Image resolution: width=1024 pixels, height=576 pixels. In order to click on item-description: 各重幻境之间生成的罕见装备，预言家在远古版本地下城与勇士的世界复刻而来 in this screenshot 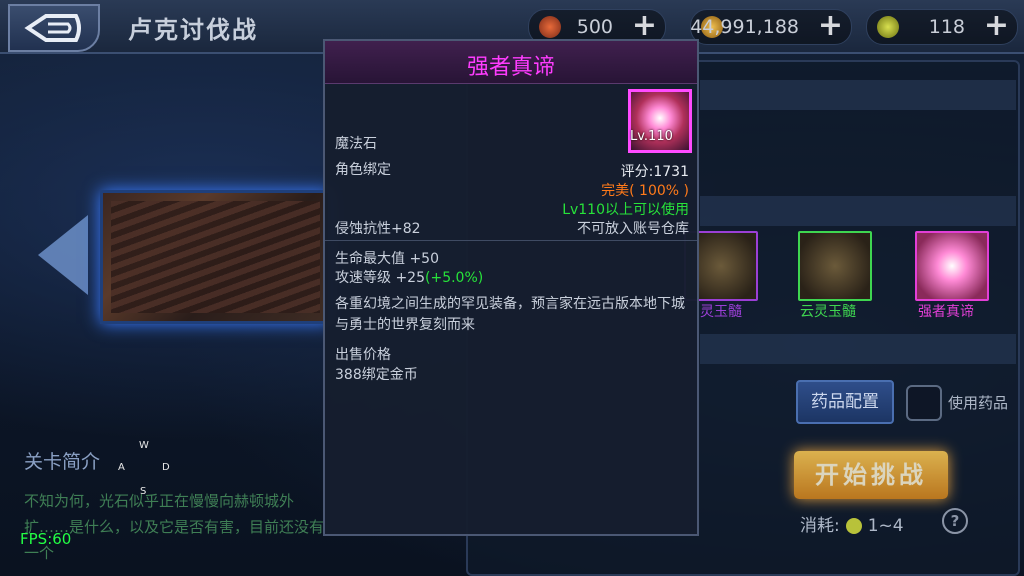, I will do `click(510, 314)`.